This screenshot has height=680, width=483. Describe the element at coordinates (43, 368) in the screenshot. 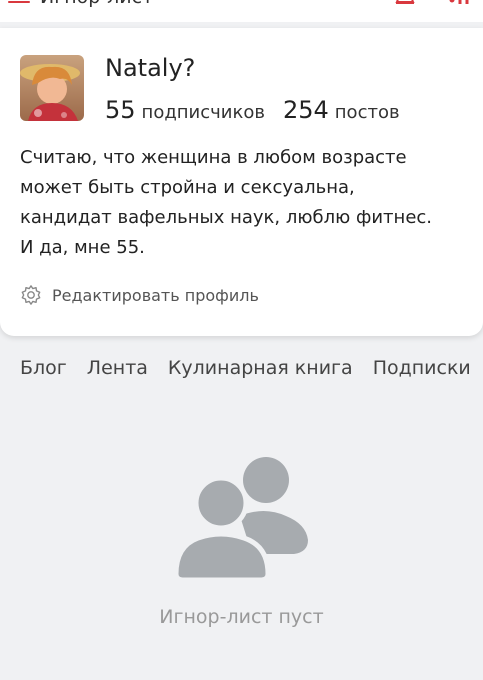

I see `tab-blog: Блог` at that location.